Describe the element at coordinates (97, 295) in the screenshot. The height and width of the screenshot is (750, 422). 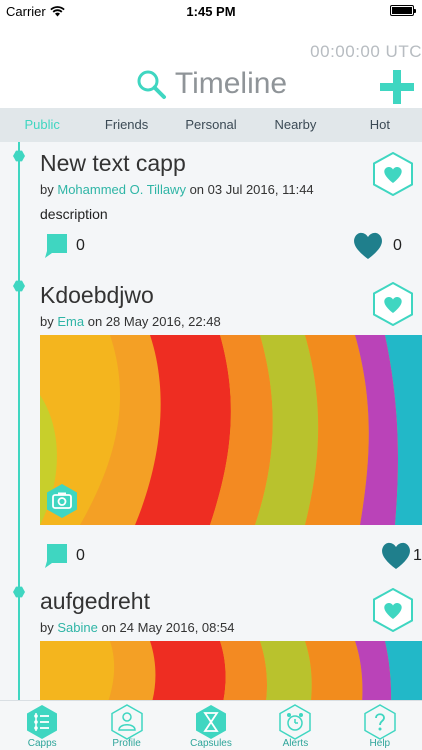
I see `post-title: Kdoebdjwo` at that location.